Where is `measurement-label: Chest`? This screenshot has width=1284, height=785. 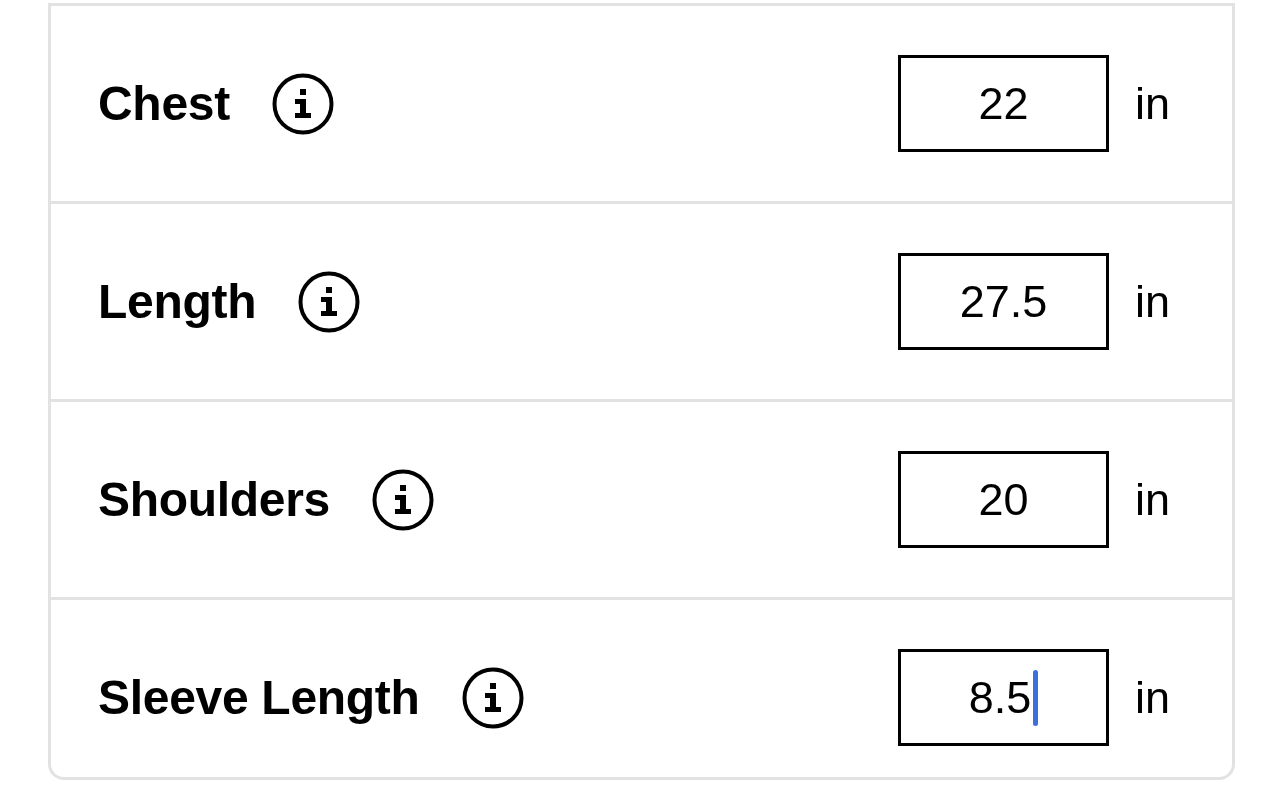 measurement-label: Chest is located at coordinates (164, 103).